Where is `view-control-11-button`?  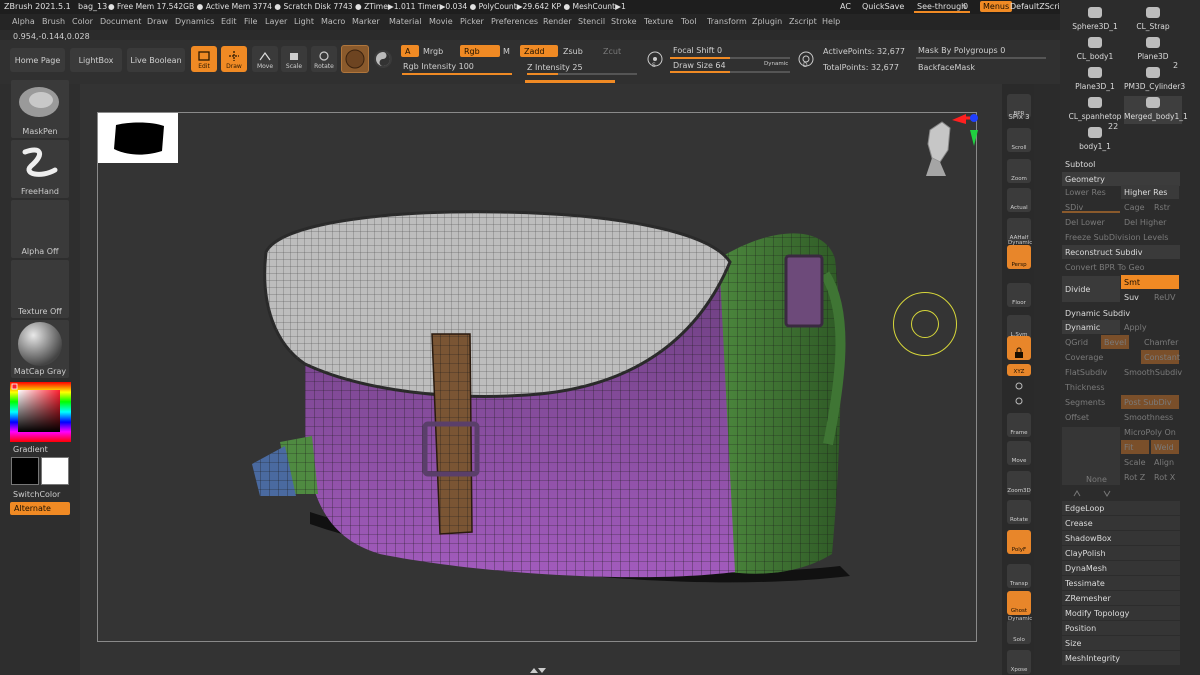
view-control-11-button is located at coordinates (1019, 386).